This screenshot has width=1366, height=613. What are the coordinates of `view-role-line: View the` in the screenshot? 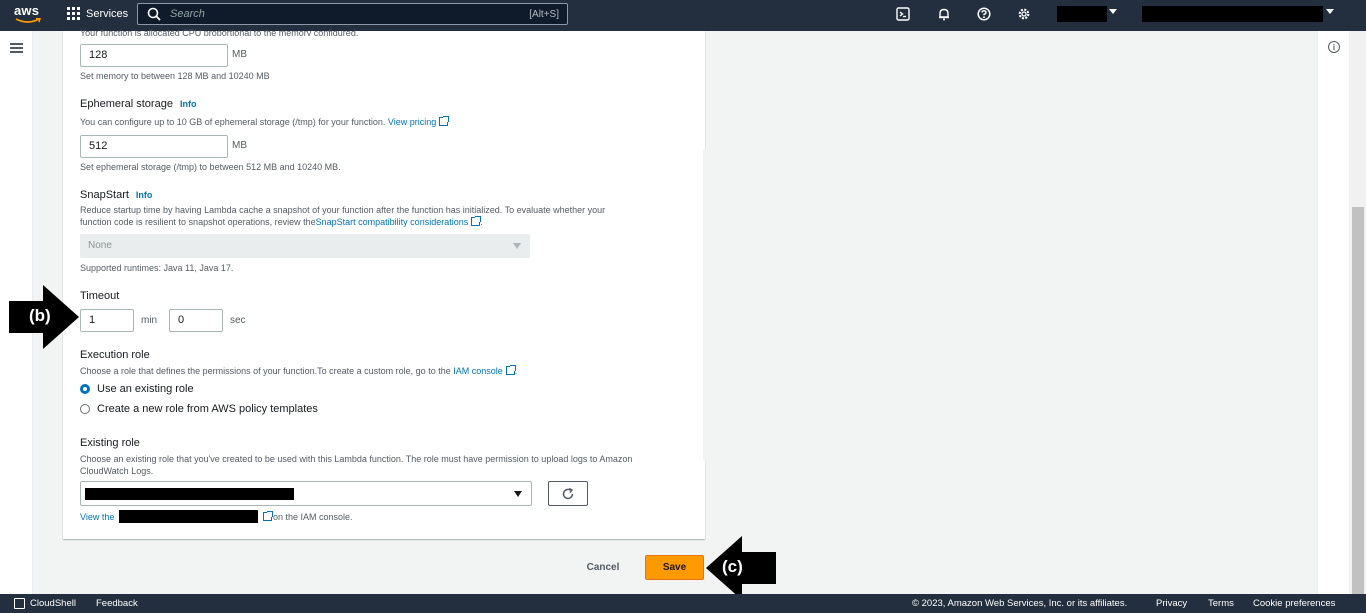 It's located at (97, 517).